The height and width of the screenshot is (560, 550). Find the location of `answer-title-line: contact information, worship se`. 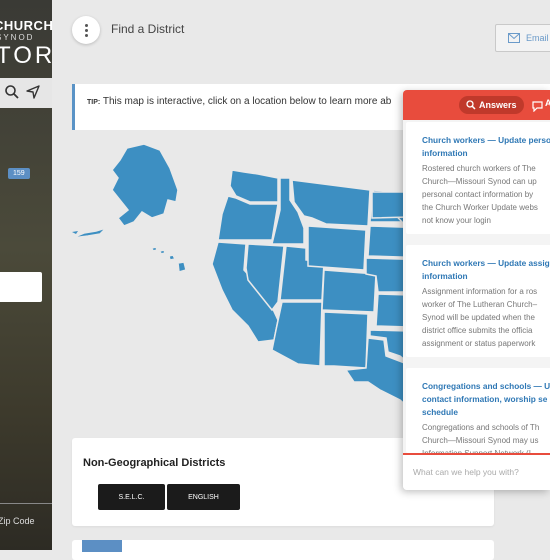

answer-title-line: contact information, worship se is located at coordinates (485, 399).